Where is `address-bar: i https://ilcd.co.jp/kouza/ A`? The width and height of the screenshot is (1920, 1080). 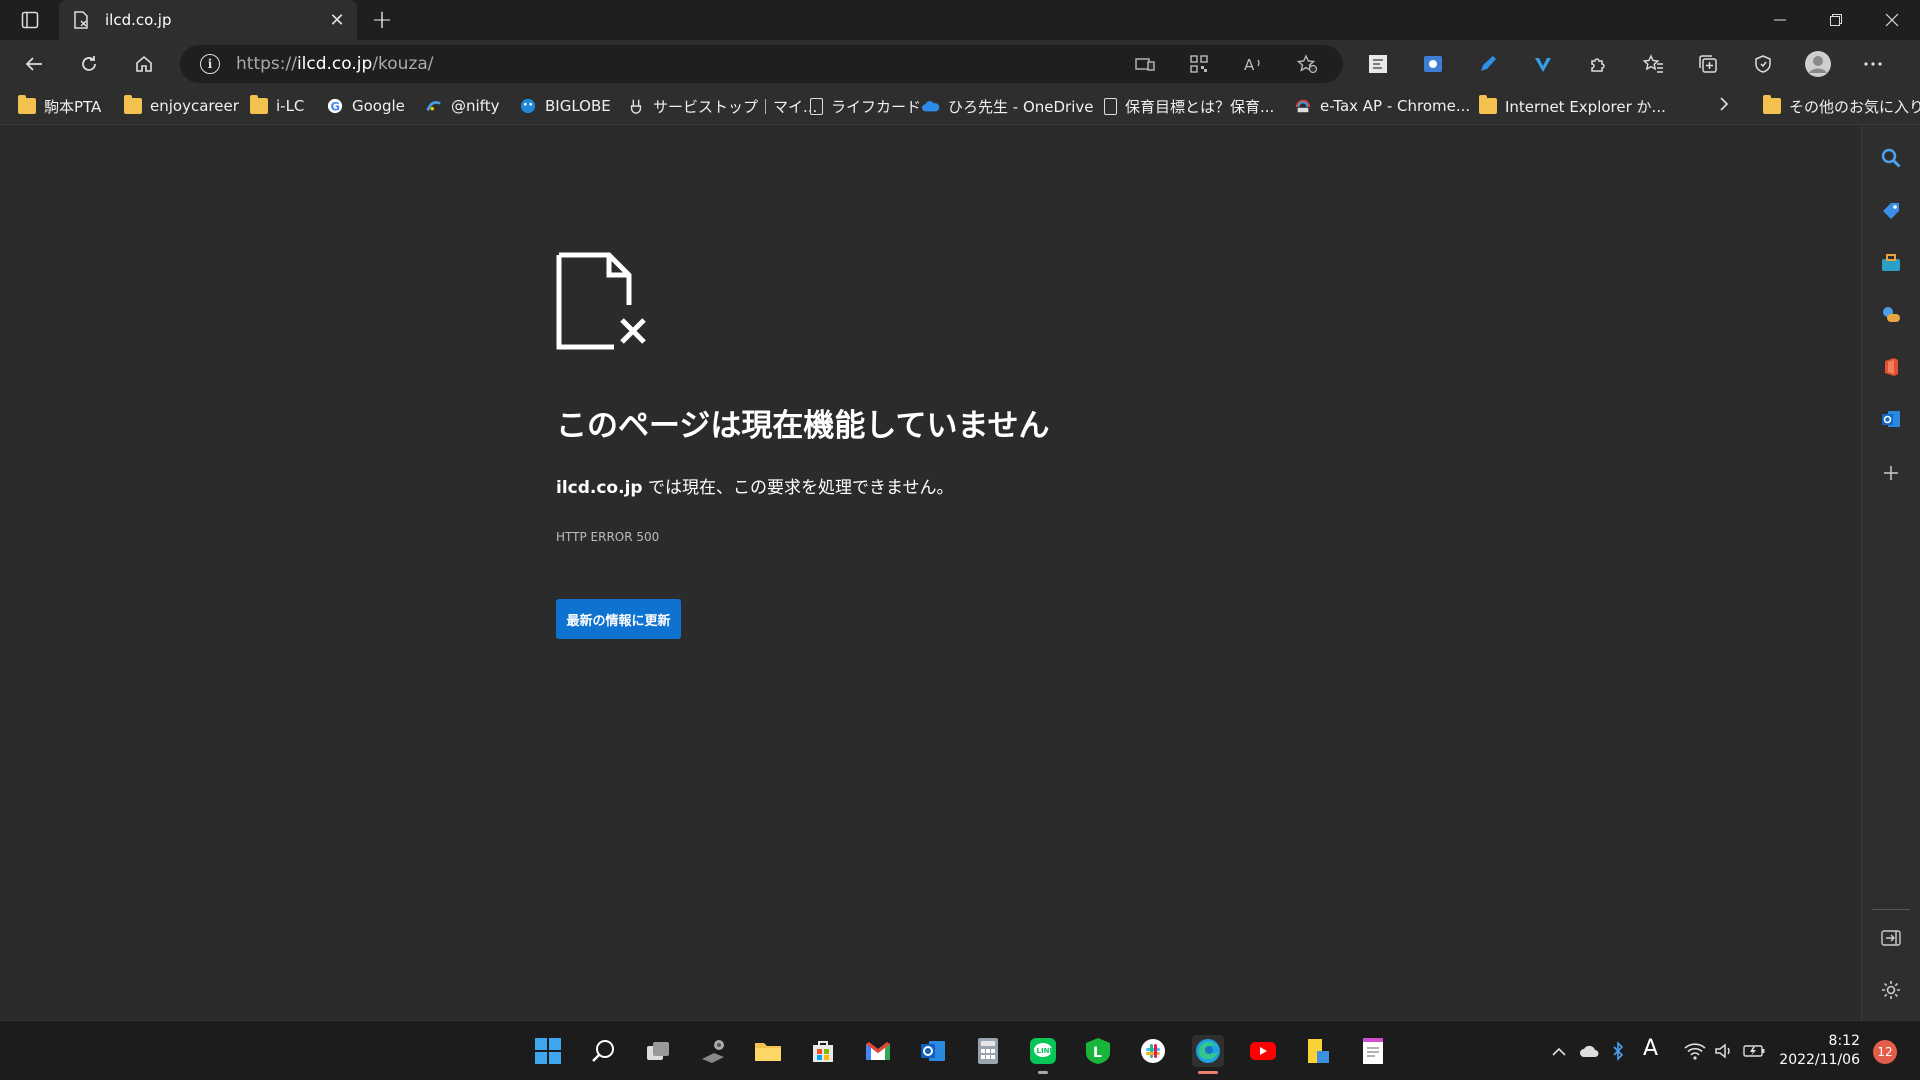
address-bar: i https://ilcd.co.jp/kouza/ A is located at coordinates (761, 64).